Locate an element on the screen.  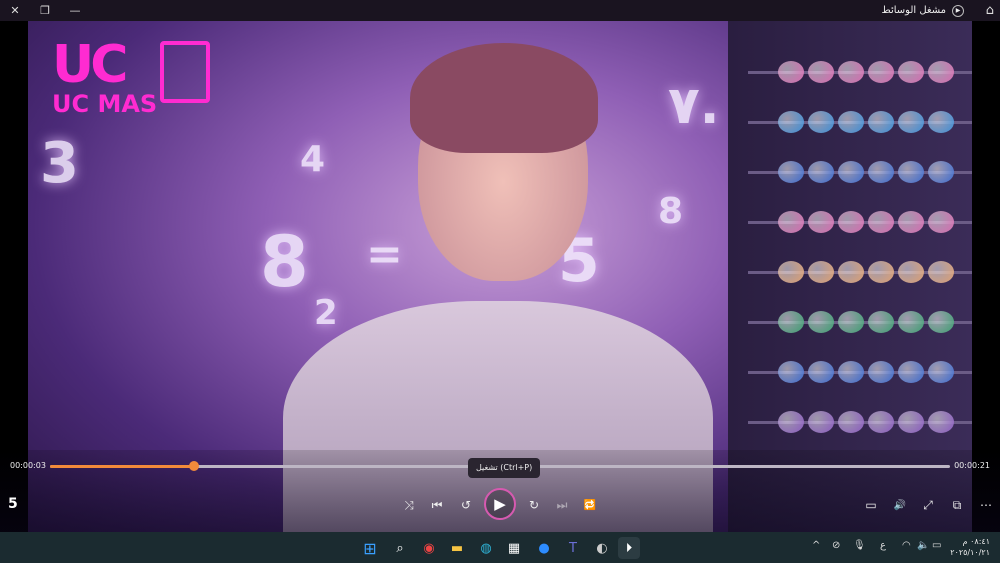
wifi-icon: ◠ is located at coordinates (906, 545).